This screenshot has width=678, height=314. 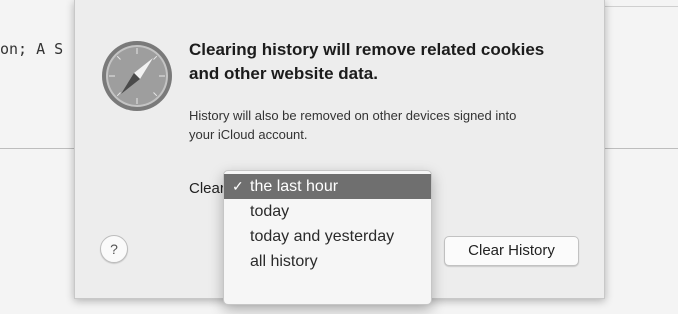 I want to click on dialog-description-line-2: your iCloud account., so click(x=248, y=134).